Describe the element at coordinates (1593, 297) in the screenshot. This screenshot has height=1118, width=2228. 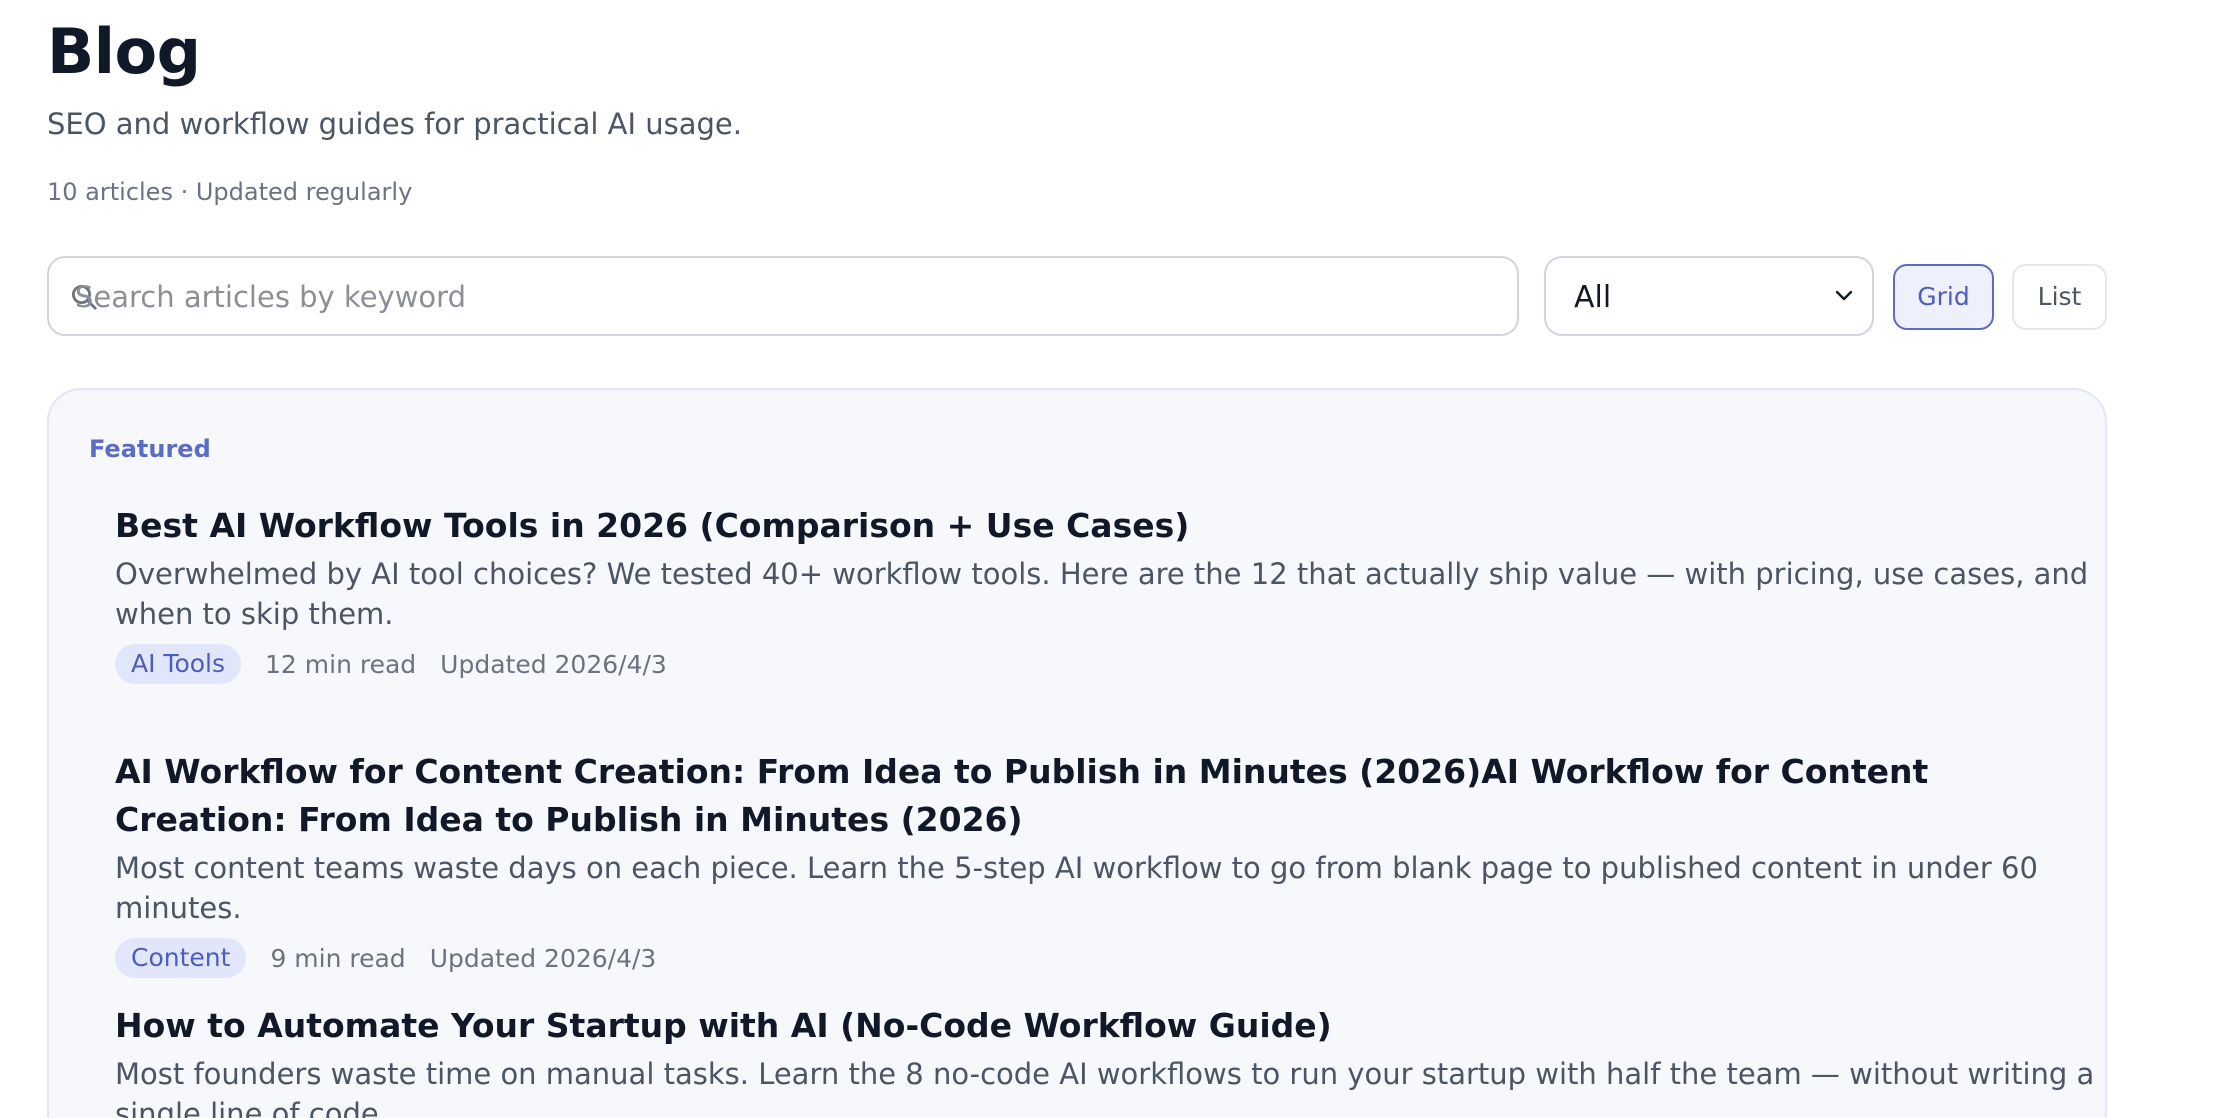
I see `category-select-value: All` at that location.